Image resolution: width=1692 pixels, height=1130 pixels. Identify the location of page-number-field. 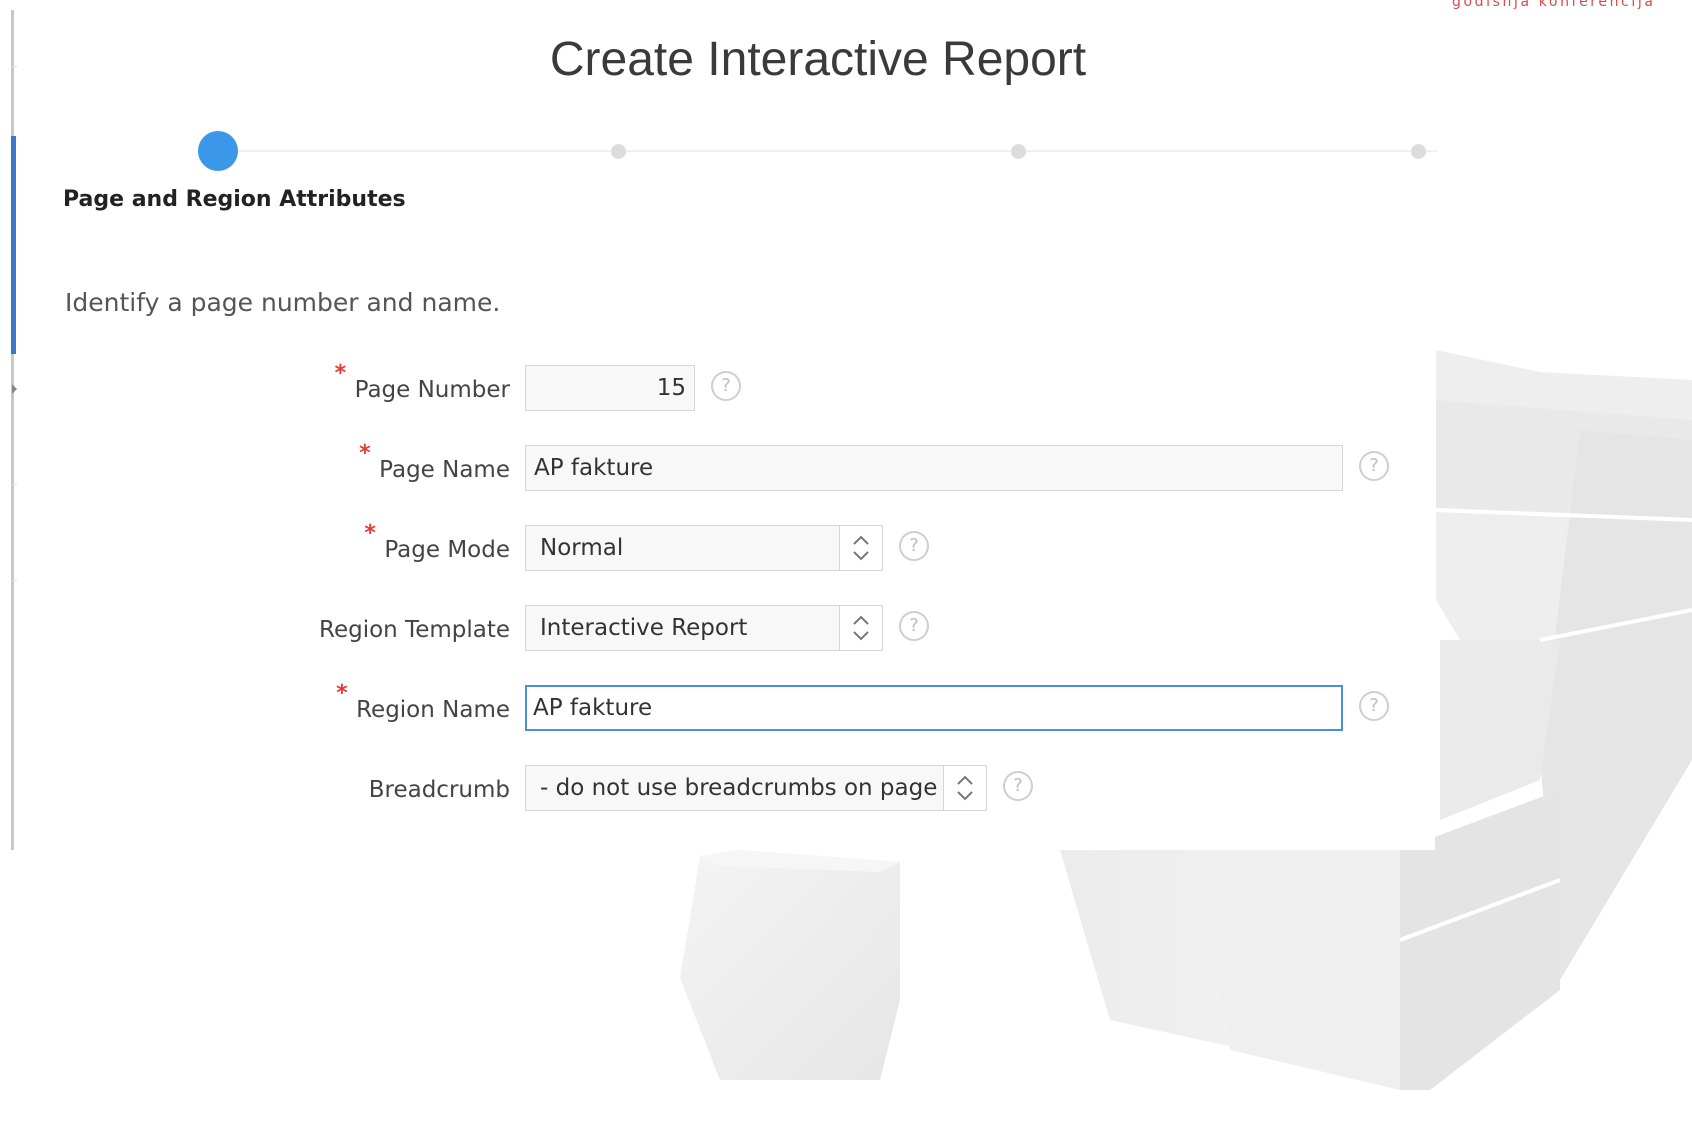
(610, 388).